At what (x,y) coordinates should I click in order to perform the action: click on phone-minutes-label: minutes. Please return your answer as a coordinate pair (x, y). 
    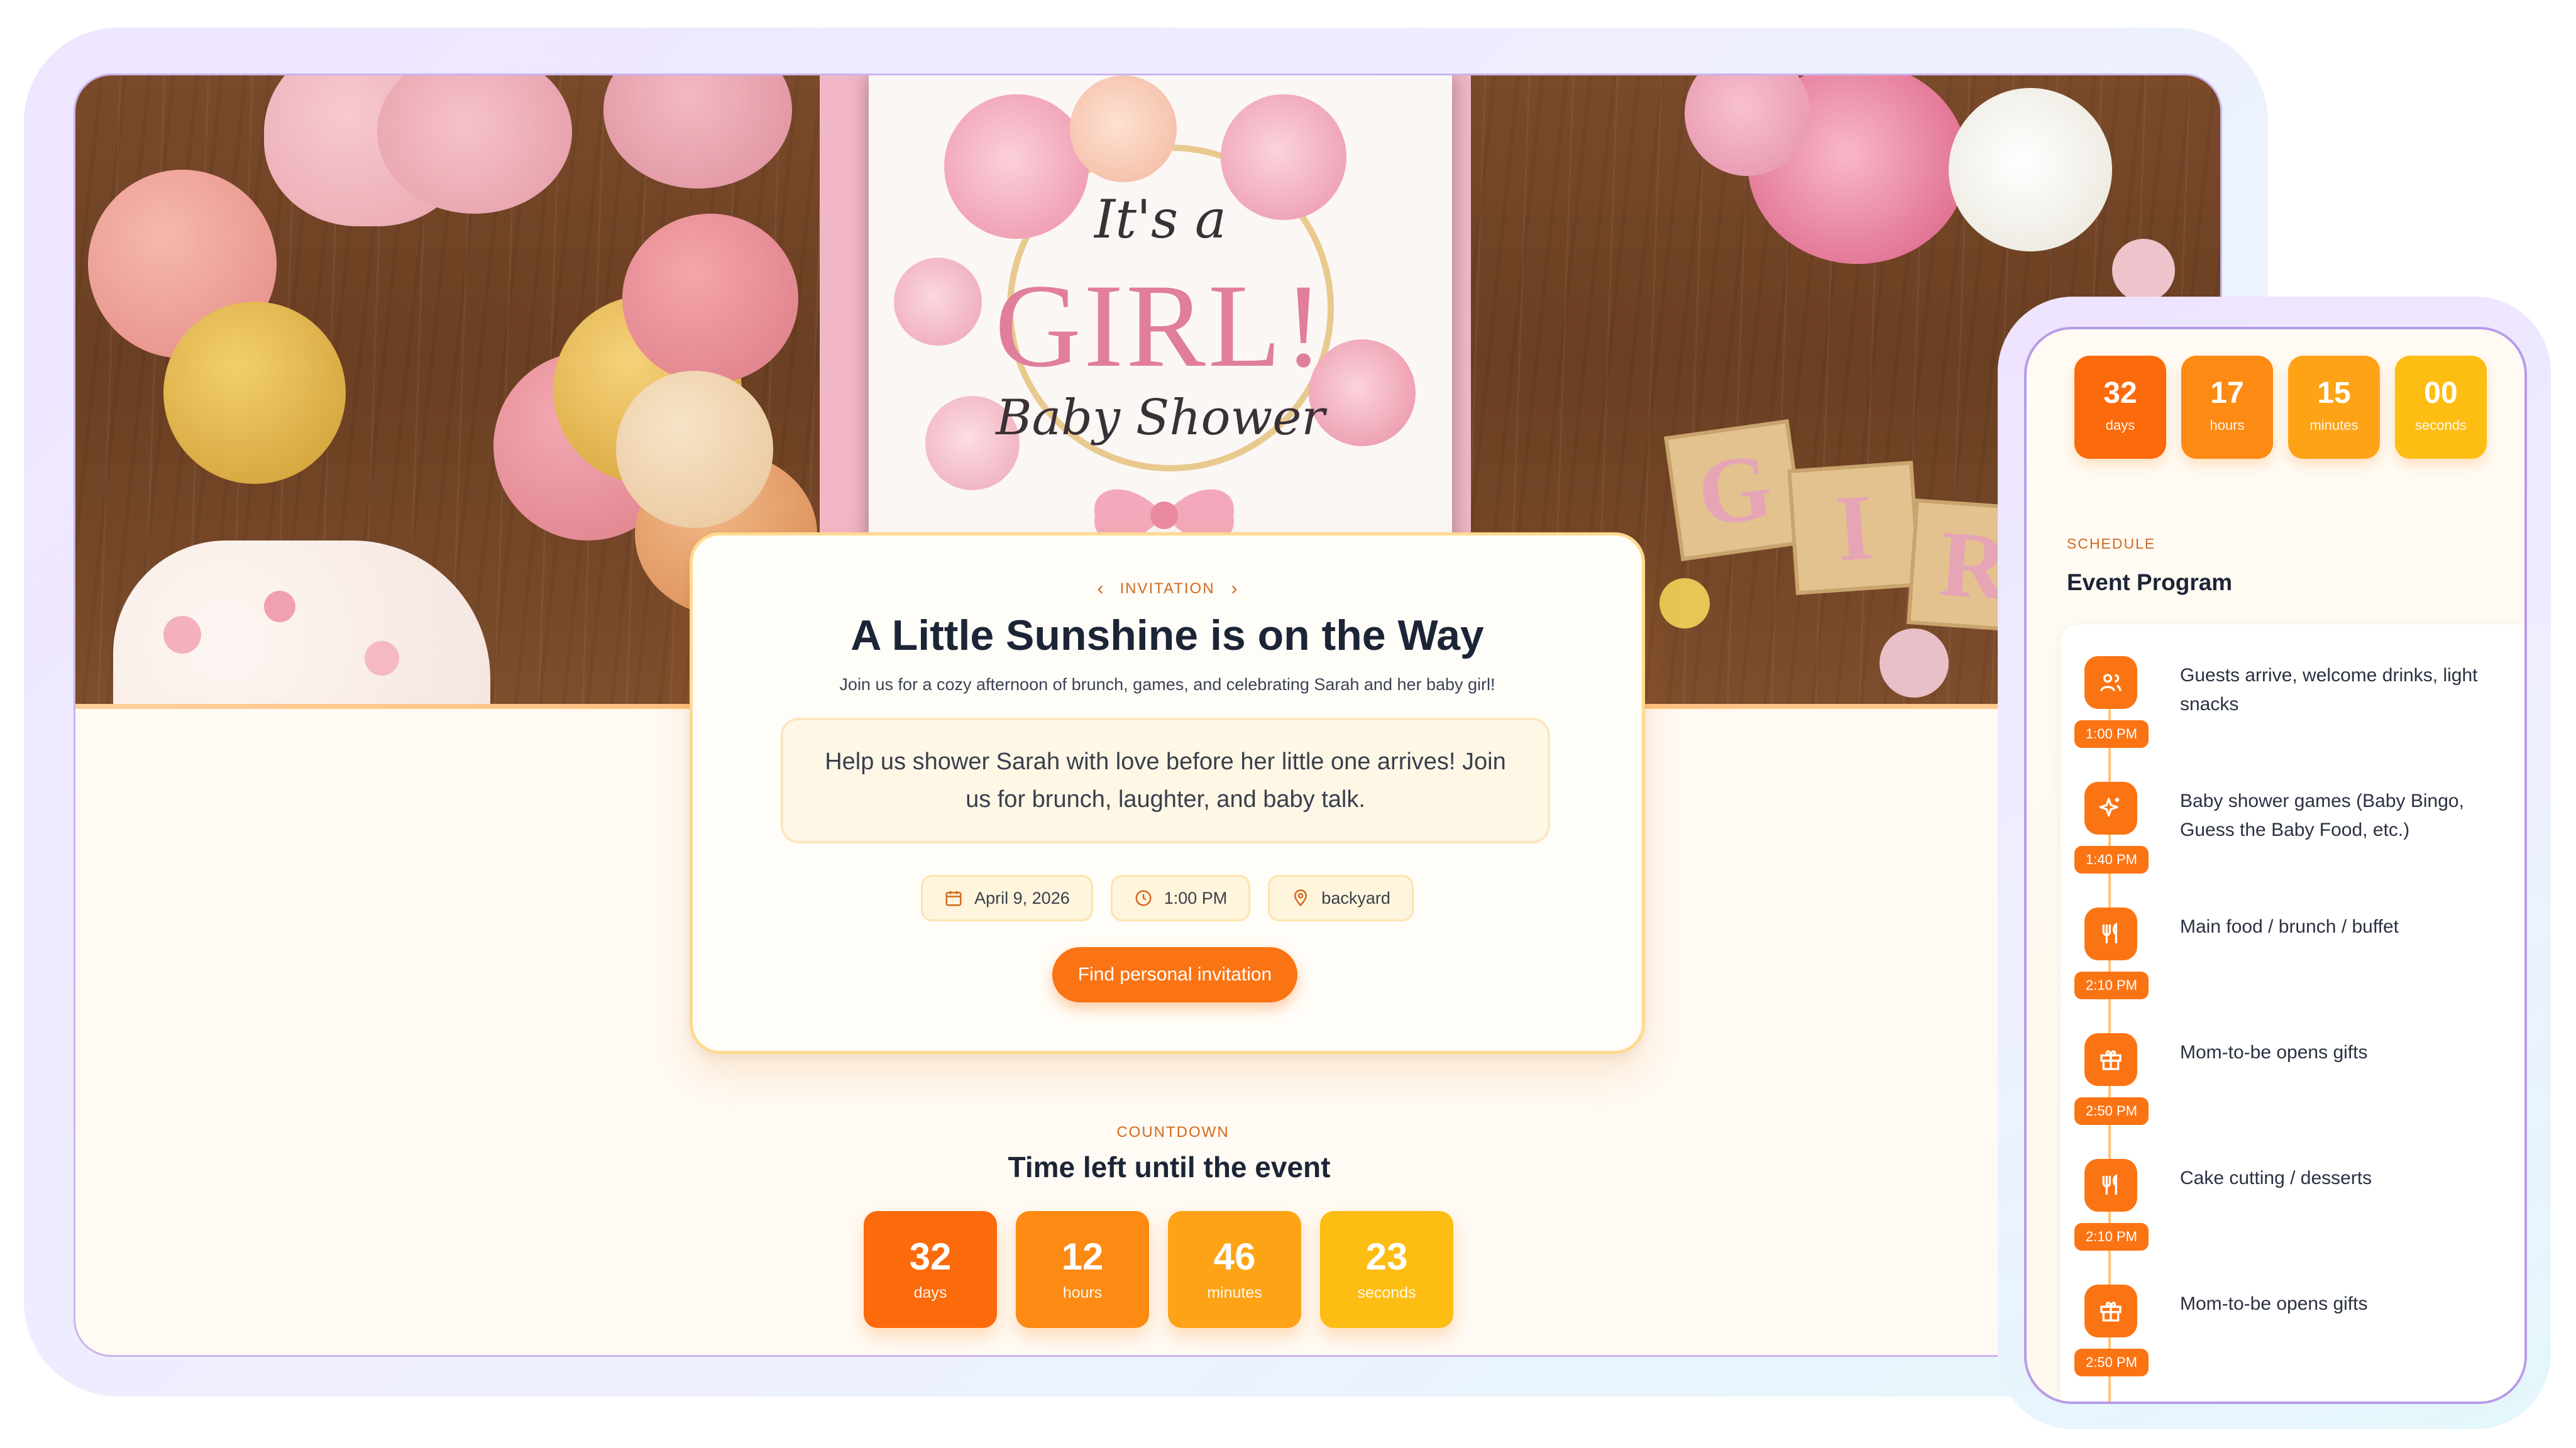
    Looking at the image, I should click on (2334, 425).